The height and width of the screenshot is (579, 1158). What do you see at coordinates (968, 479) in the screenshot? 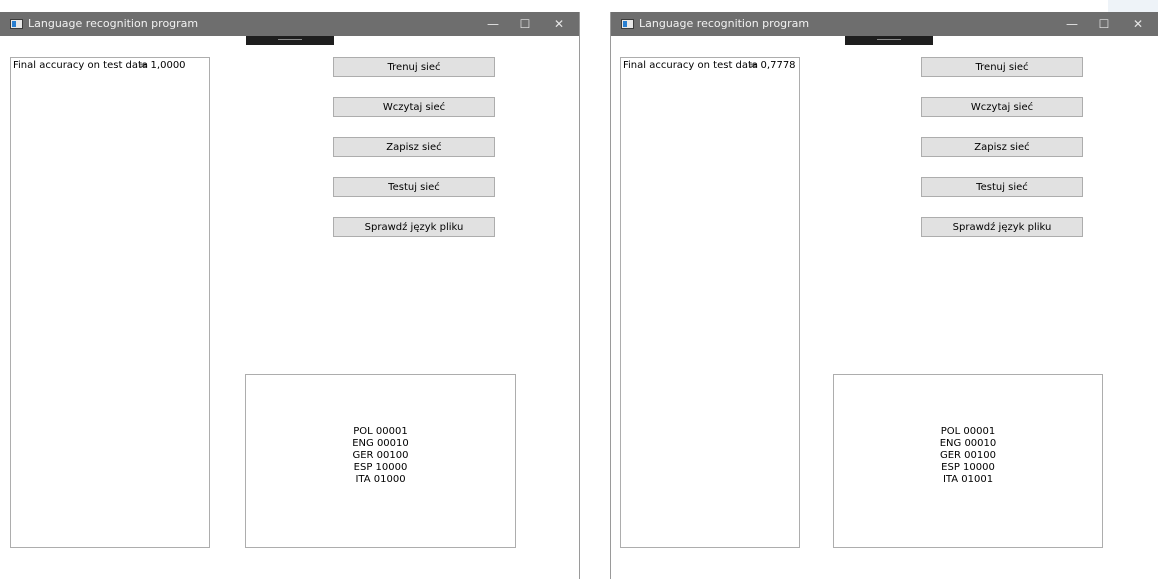
I see `language-code-line: ITA 01001` at bounding box center [968, 479].